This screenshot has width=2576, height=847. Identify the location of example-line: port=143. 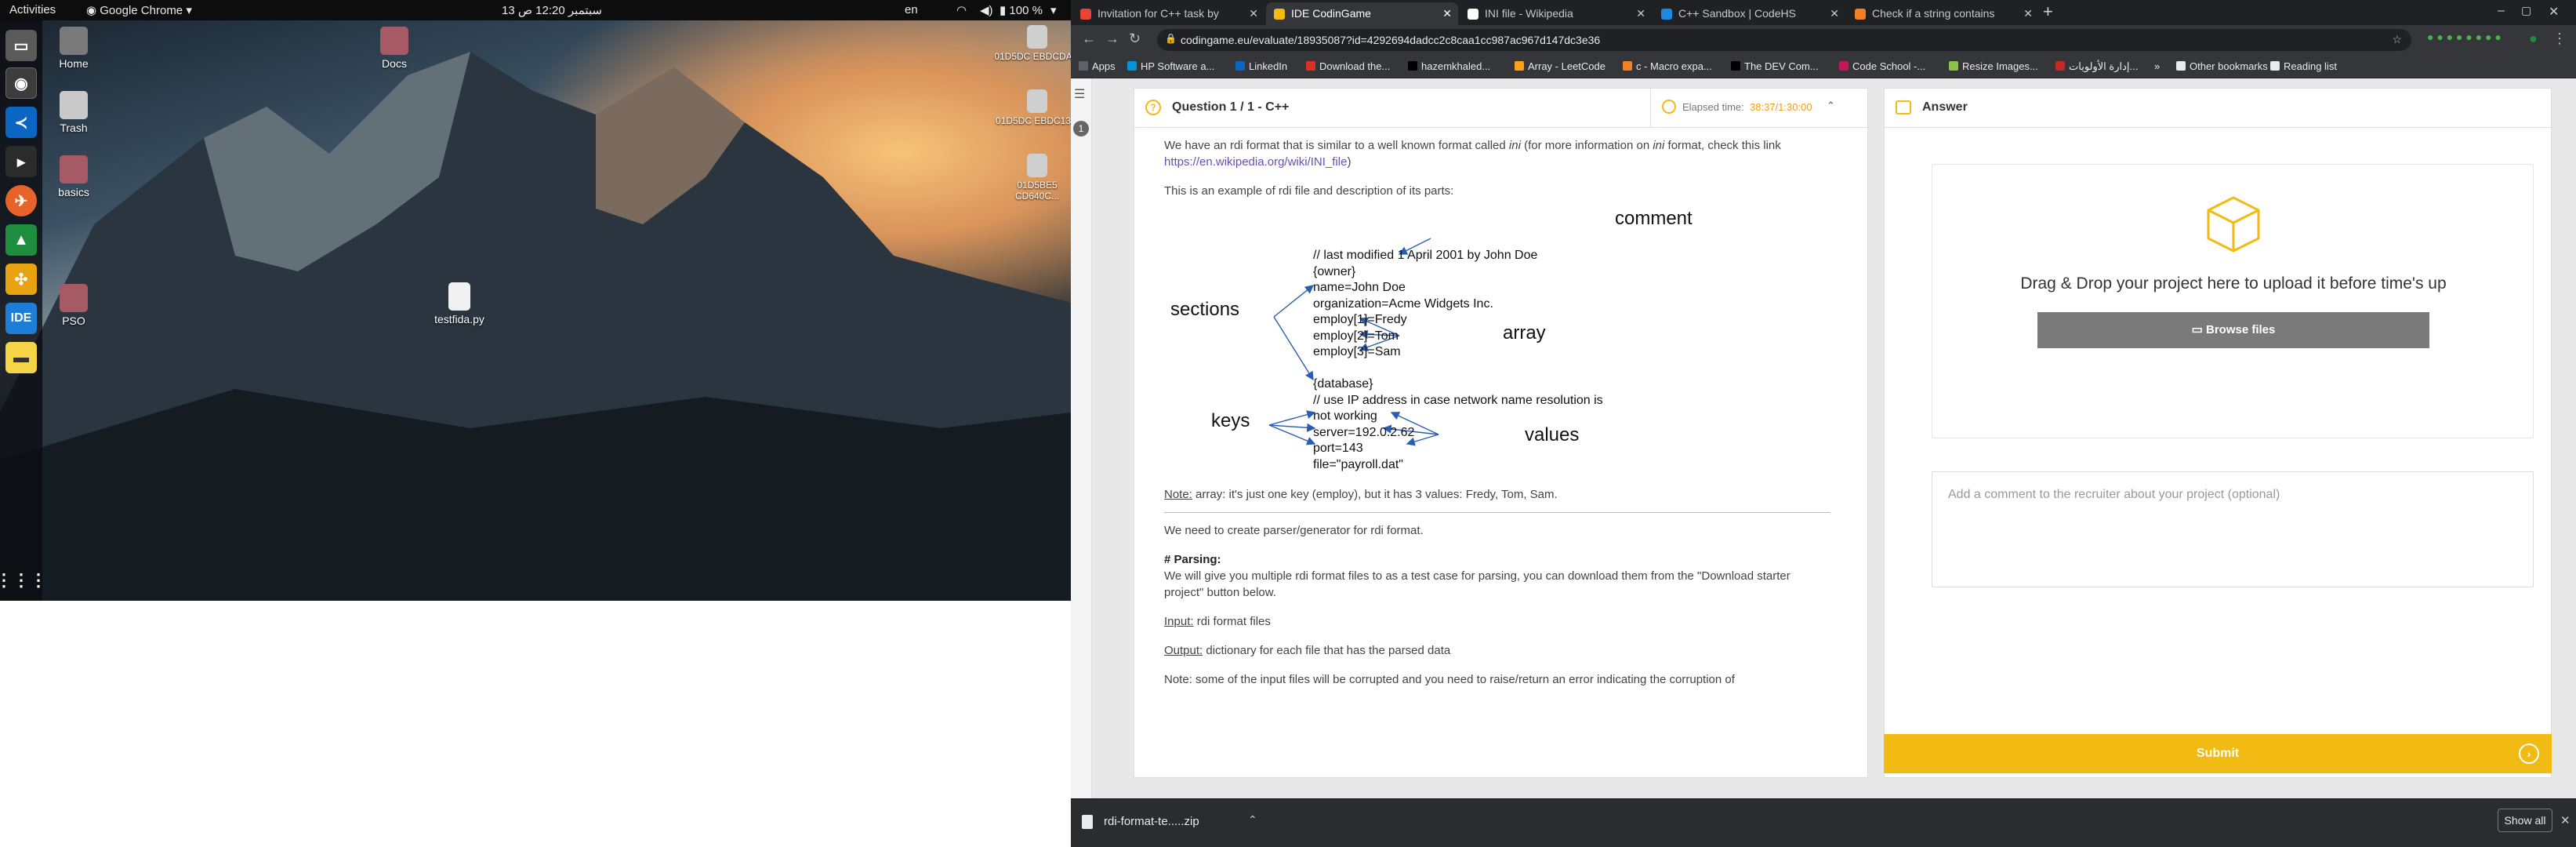
(1338, 448).